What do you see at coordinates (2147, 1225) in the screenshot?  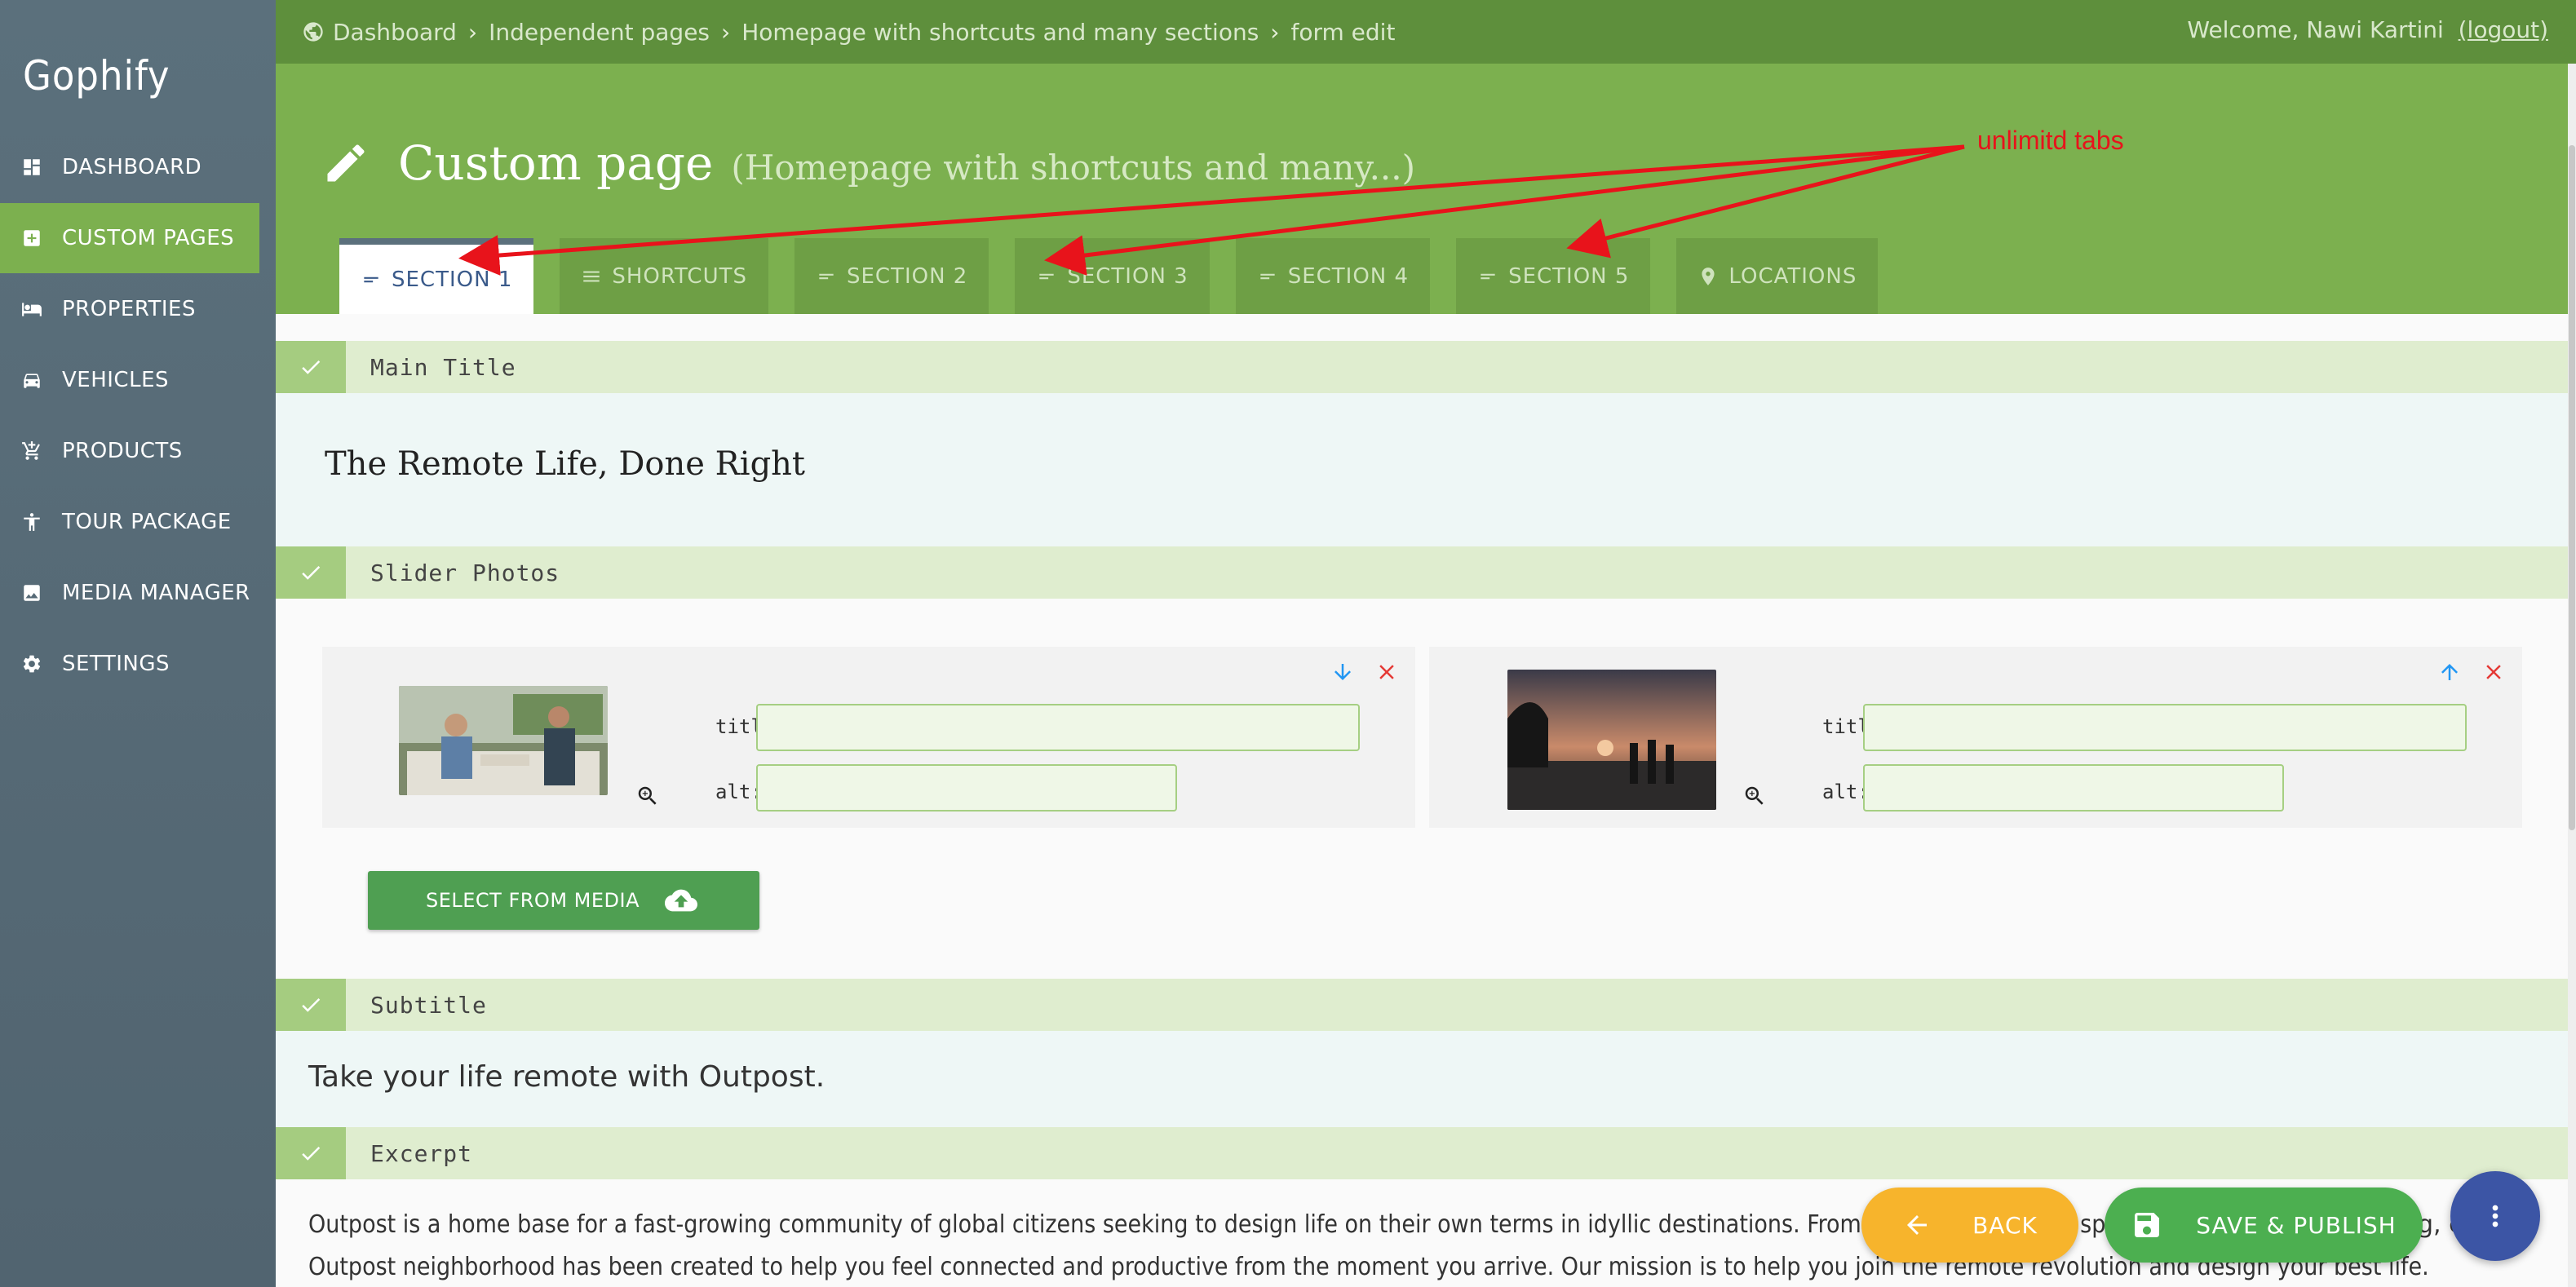 I see `save-icon` at bounding box center [2147, 1225].